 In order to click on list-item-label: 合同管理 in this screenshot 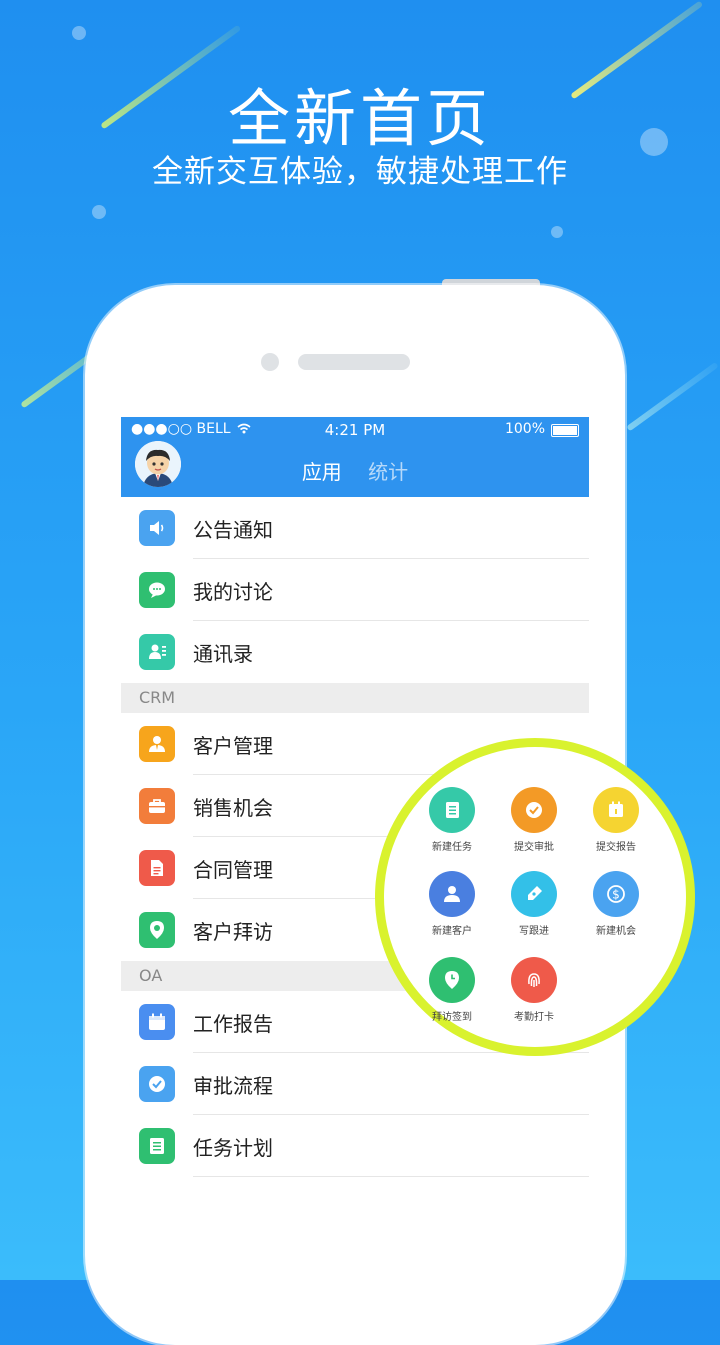, I will do `click(233, 870)`.